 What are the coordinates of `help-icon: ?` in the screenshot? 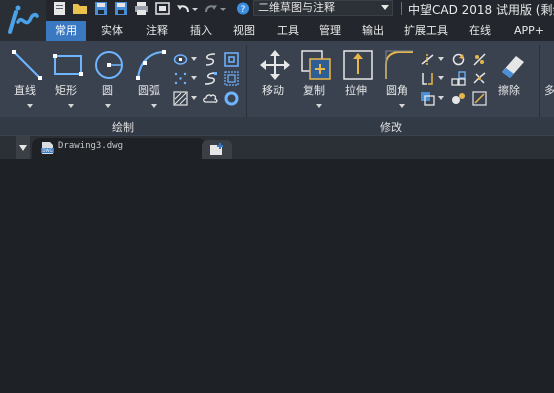 It's located at (243, 8).